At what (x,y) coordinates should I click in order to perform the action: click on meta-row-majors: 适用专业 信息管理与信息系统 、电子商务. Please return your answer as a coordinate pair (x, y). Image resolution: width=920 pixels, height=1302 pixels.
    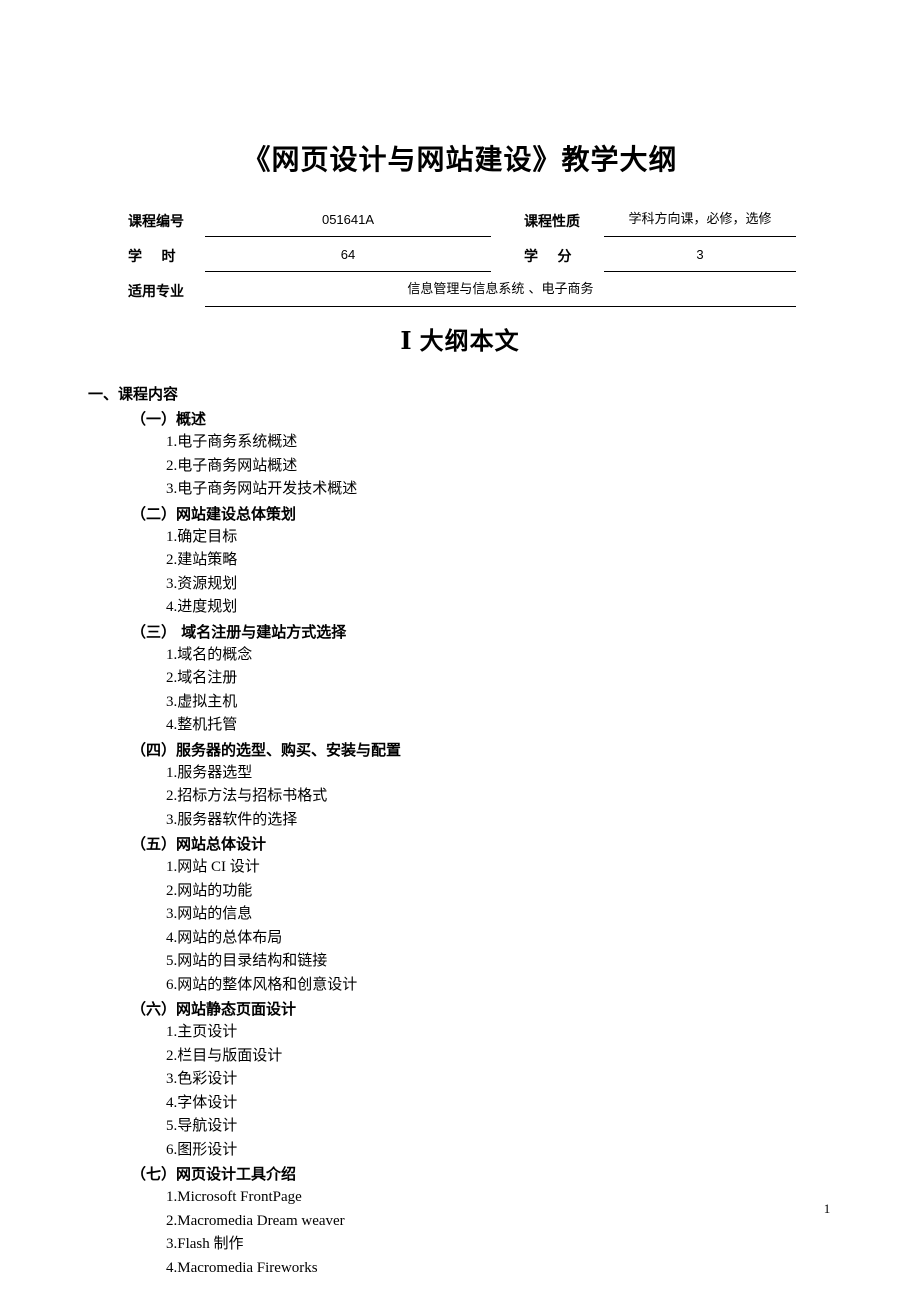
    Looking at the image, I should click on (462, 295).